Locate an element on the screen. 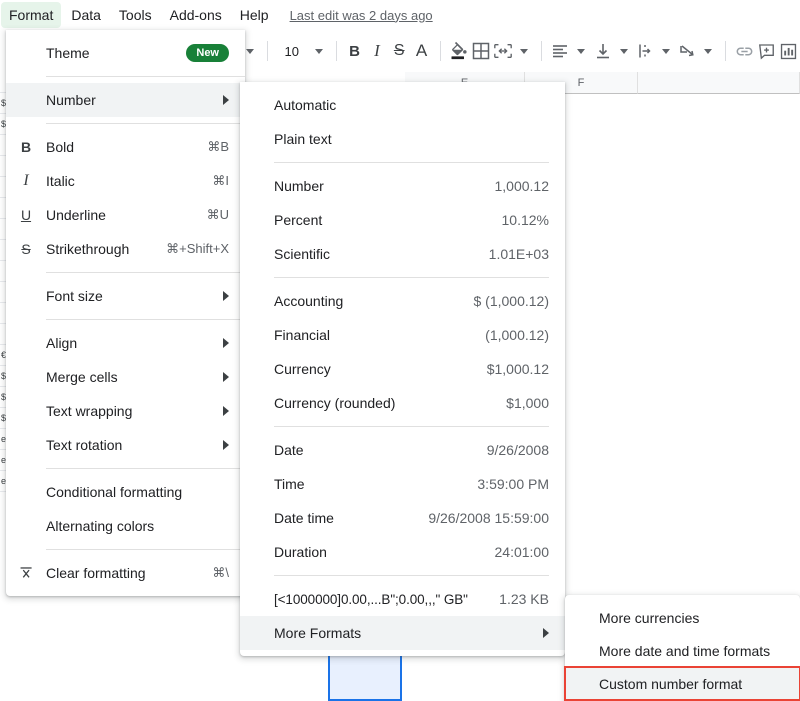 Image resolution: width=800 pixels, height=701 pixels. toolbar: 10 B I S A is located at coordinates (520, 51).